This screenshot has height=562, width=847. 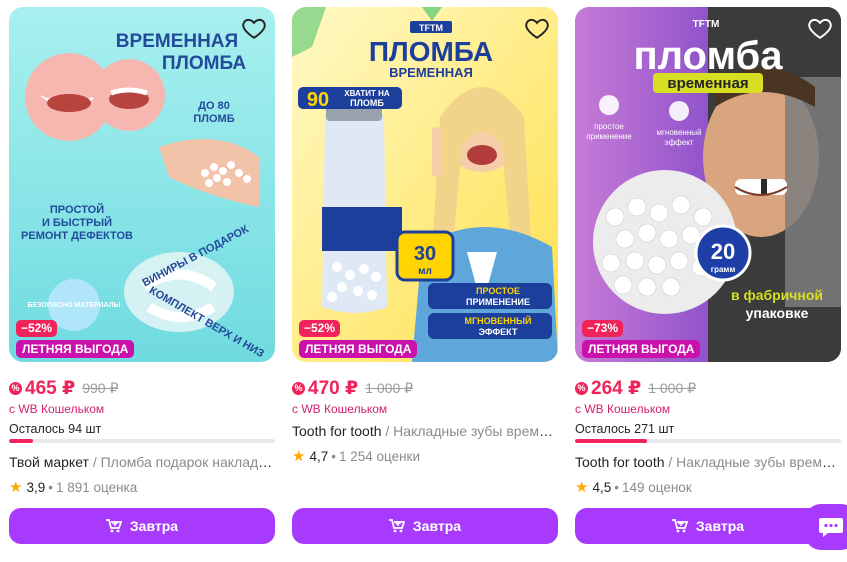 What do you see at coordinates (425, 271) in the screenshot?
I see `image-volume-unit: мл` at bounding box center [425, 271].